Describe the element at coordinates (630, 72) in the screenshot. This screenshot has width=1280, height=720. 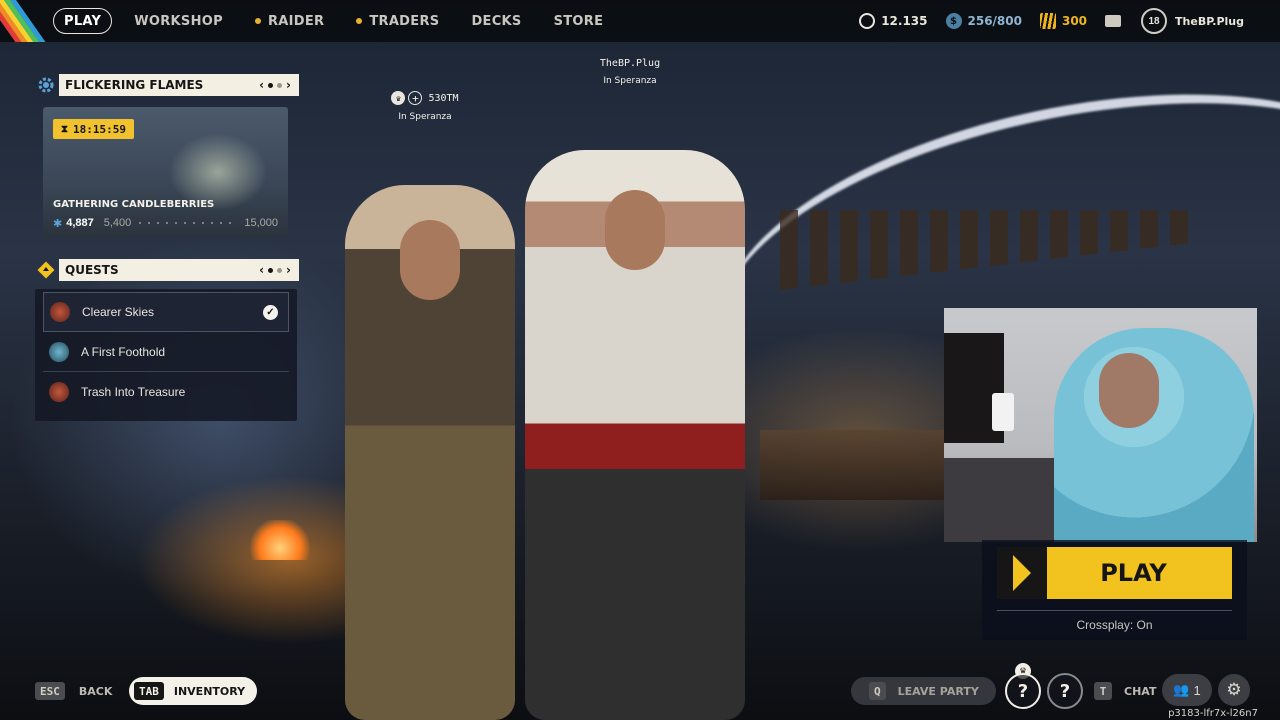
I see `player-tag-right: TheBP.Plug In Speranza` at that location.